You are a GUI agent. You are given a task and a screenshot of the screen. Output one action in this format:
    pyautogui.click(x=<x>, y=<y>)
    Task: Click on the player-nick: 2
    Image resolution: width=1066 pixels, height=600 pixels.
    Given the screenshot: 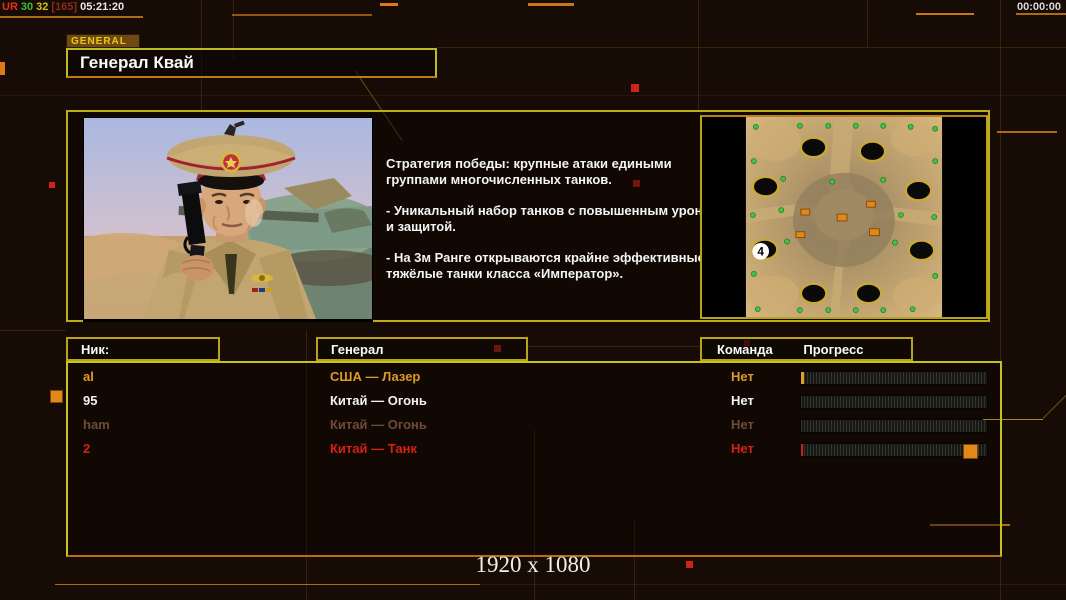 What is the action you would take?
    pyautogui.click(x=87, y=448)
    